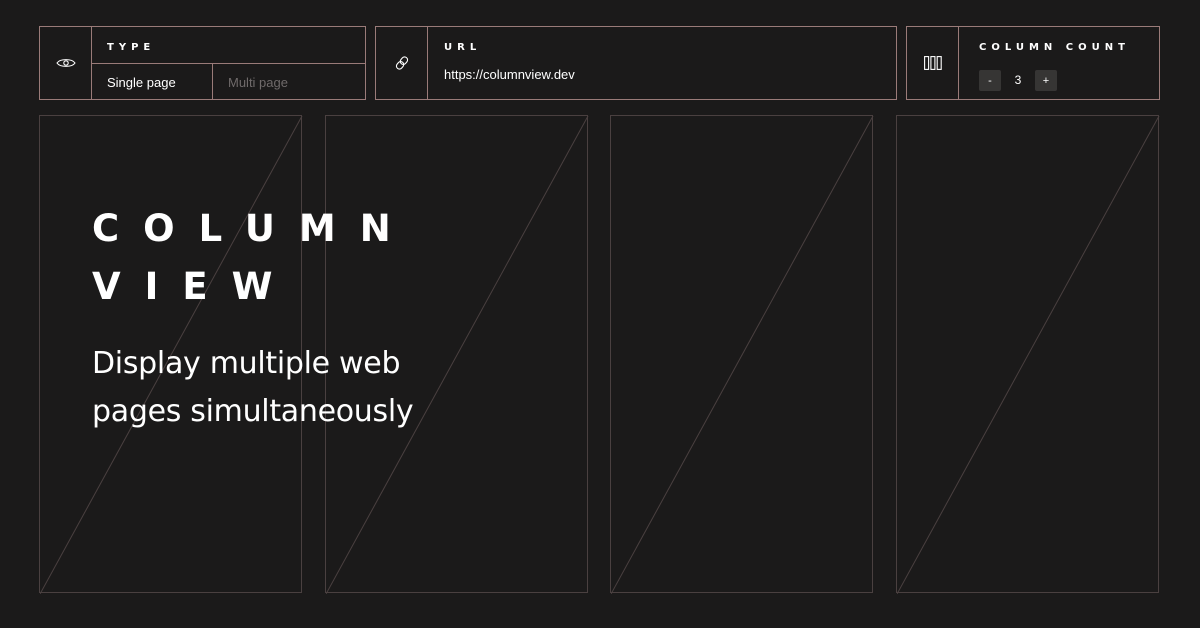  I want to click on hero-title: COLUMN VIEW, so click(253, 258).